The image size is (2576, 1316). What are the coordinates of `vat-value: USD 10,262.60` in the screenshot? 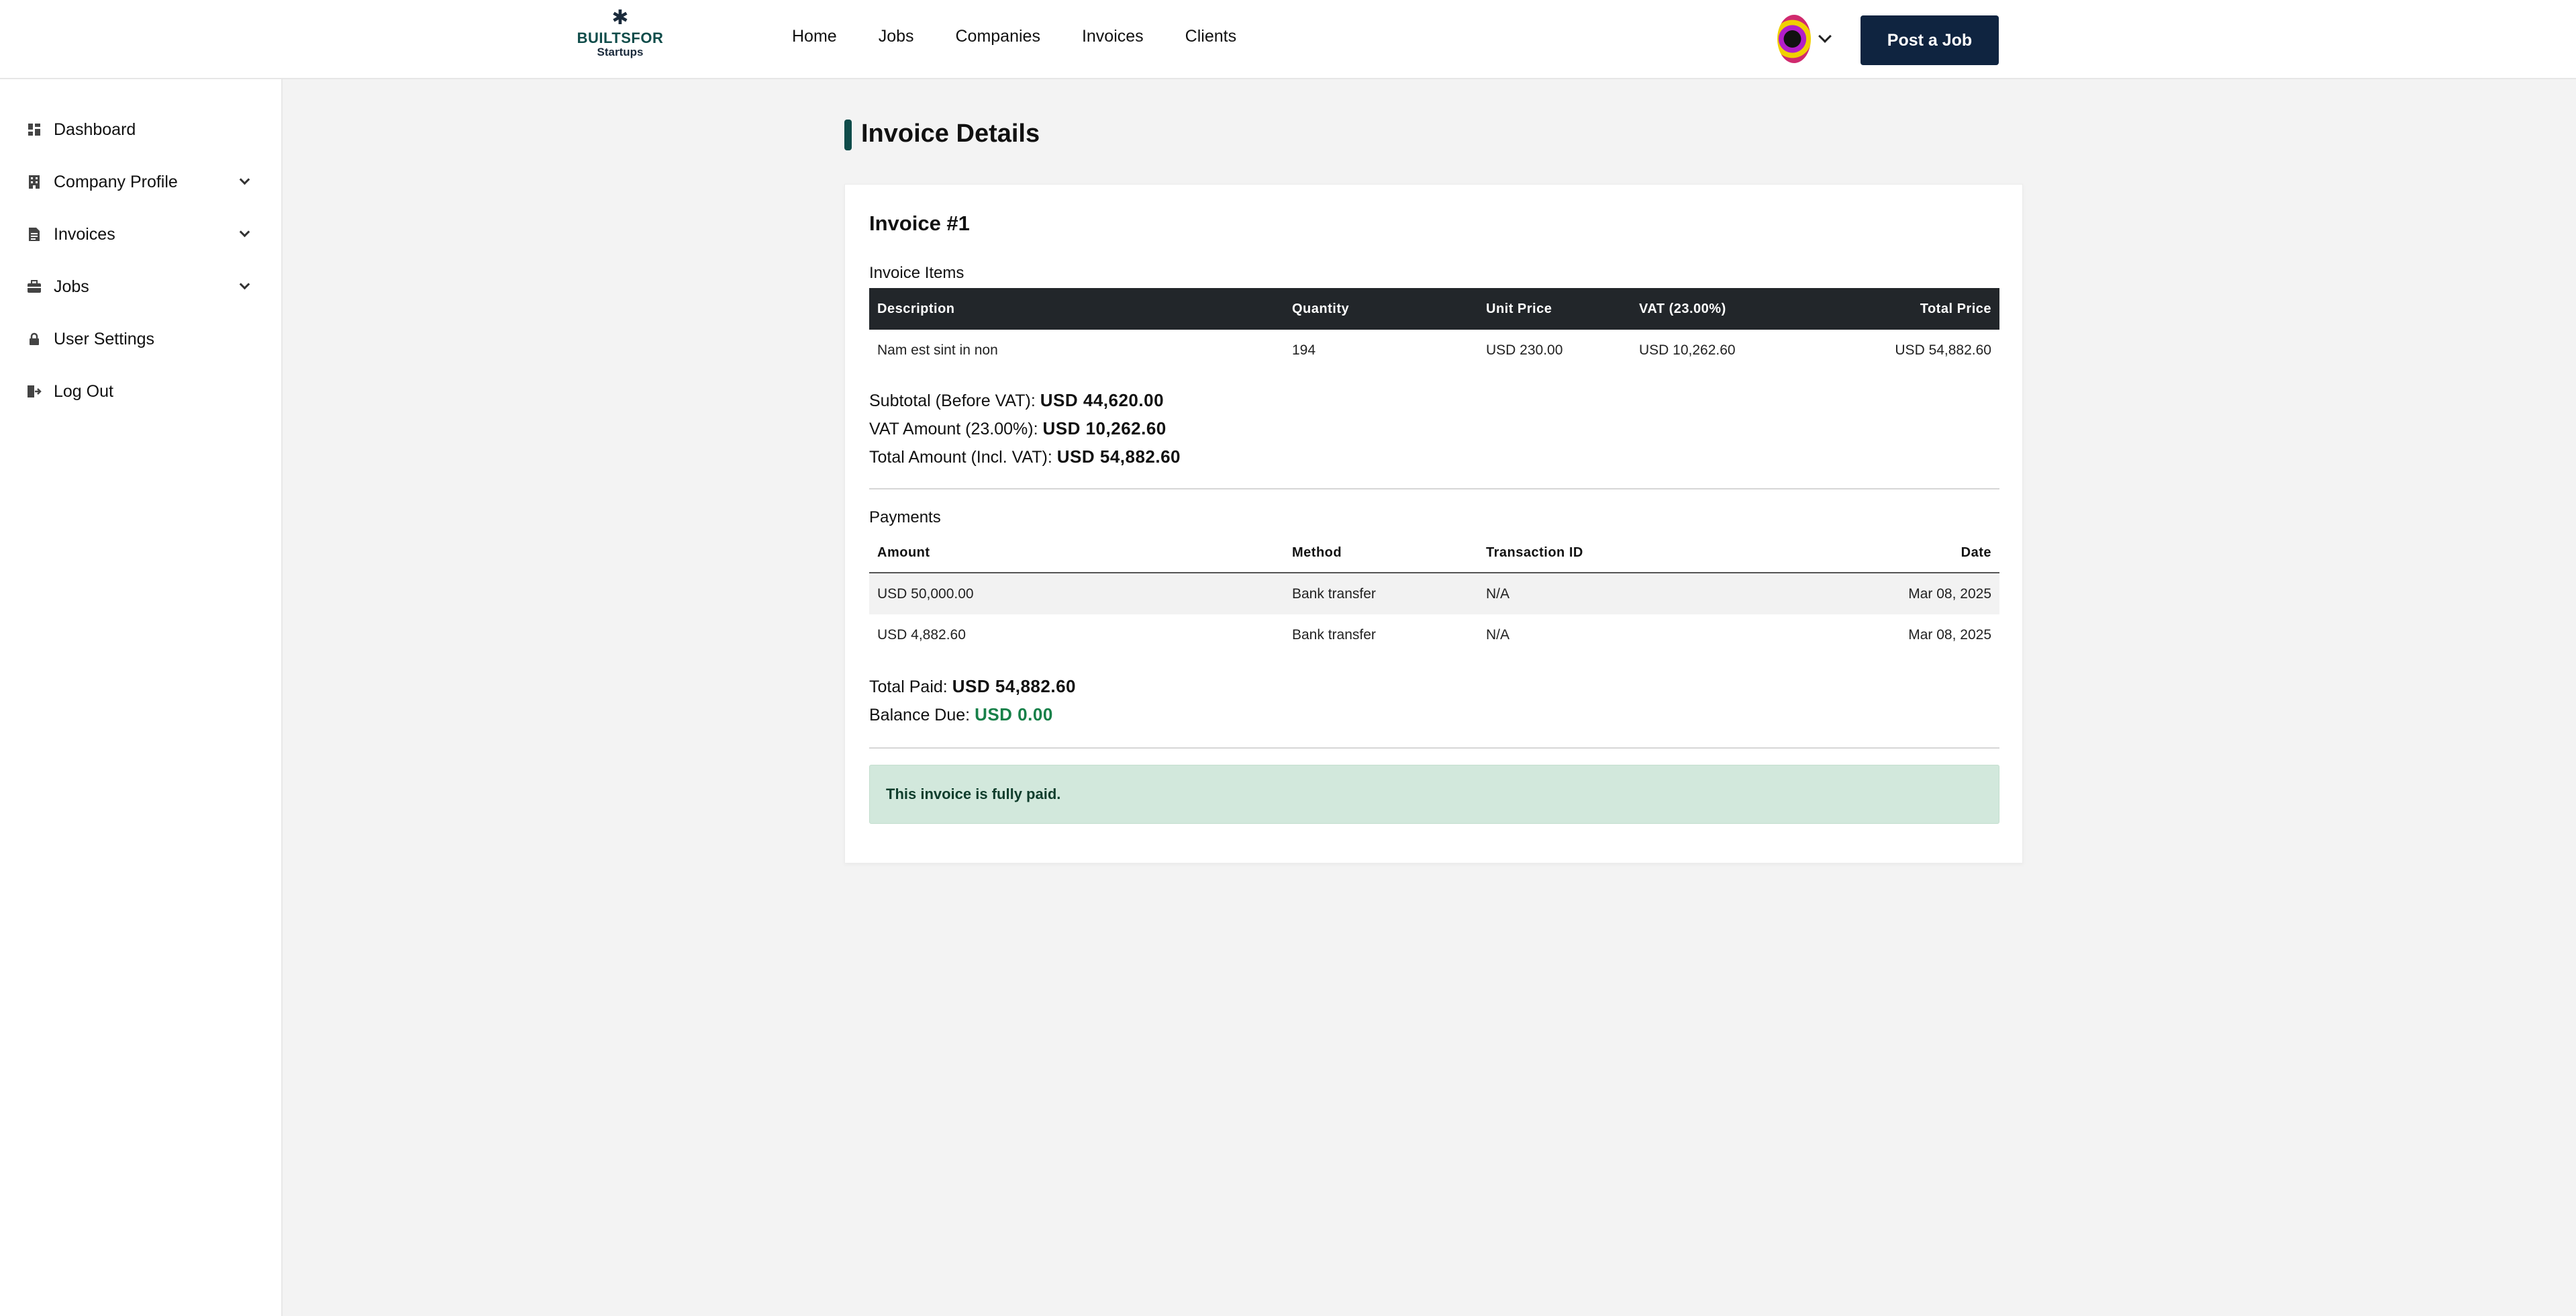 It's located at (1104, 428).